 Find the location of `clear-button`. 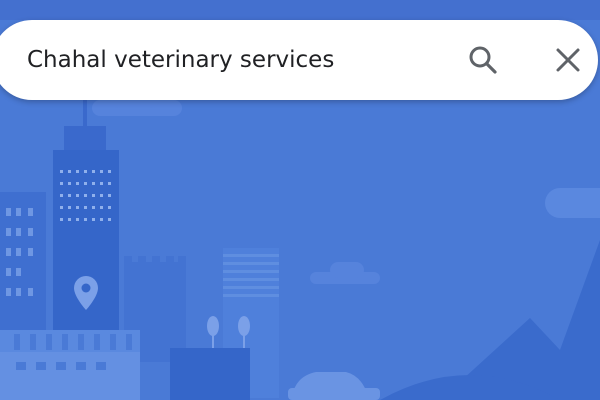

clear-button is located at coordinates (568, 60).